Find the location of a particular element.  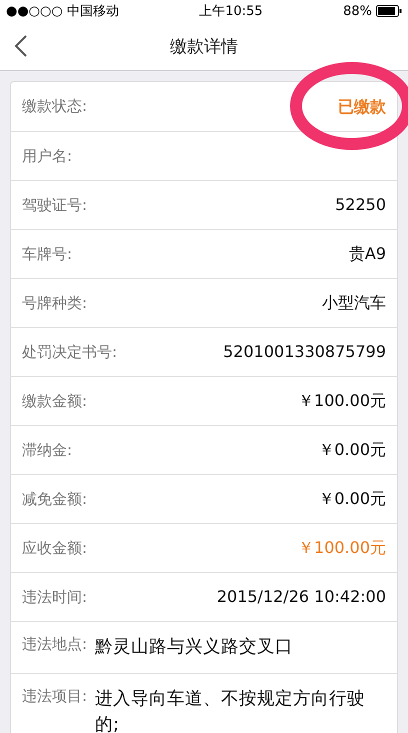

field-label: 车牌号: is located at coordinates (47, 254).